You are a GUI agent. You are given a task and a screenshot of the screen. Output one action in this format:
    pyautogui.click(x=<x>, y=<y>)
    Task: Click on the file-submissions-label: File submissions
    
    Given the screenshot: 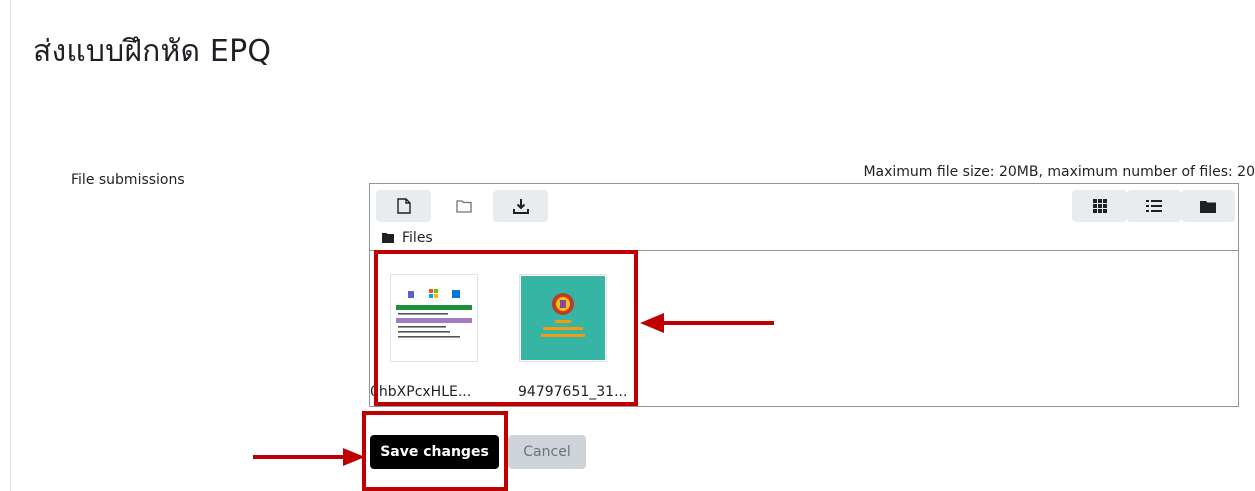 What is the action you would take?
    pyautogui.click(x=128, y=180)
    